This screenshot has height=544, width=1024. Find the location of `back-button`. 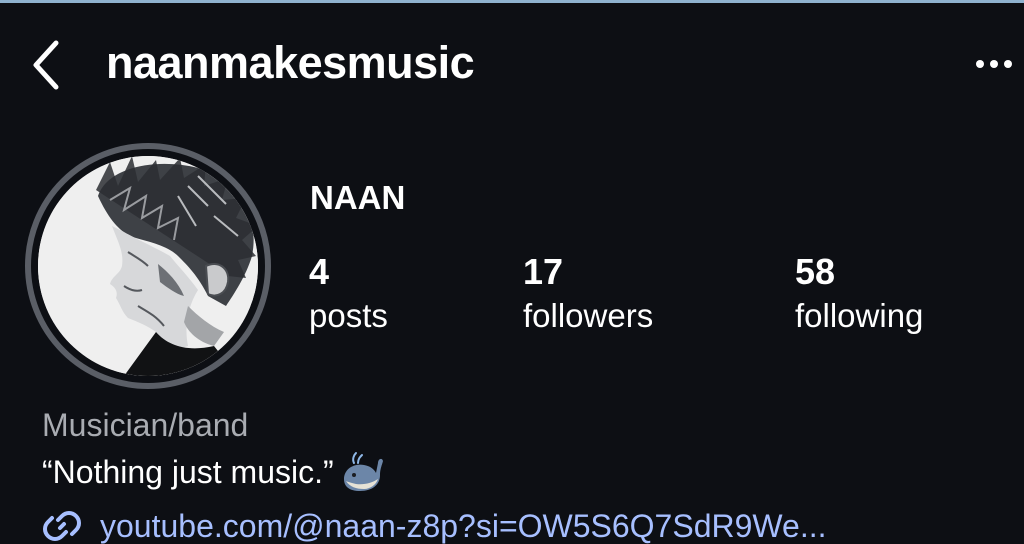

back-button is located at coordinates (47, 65).